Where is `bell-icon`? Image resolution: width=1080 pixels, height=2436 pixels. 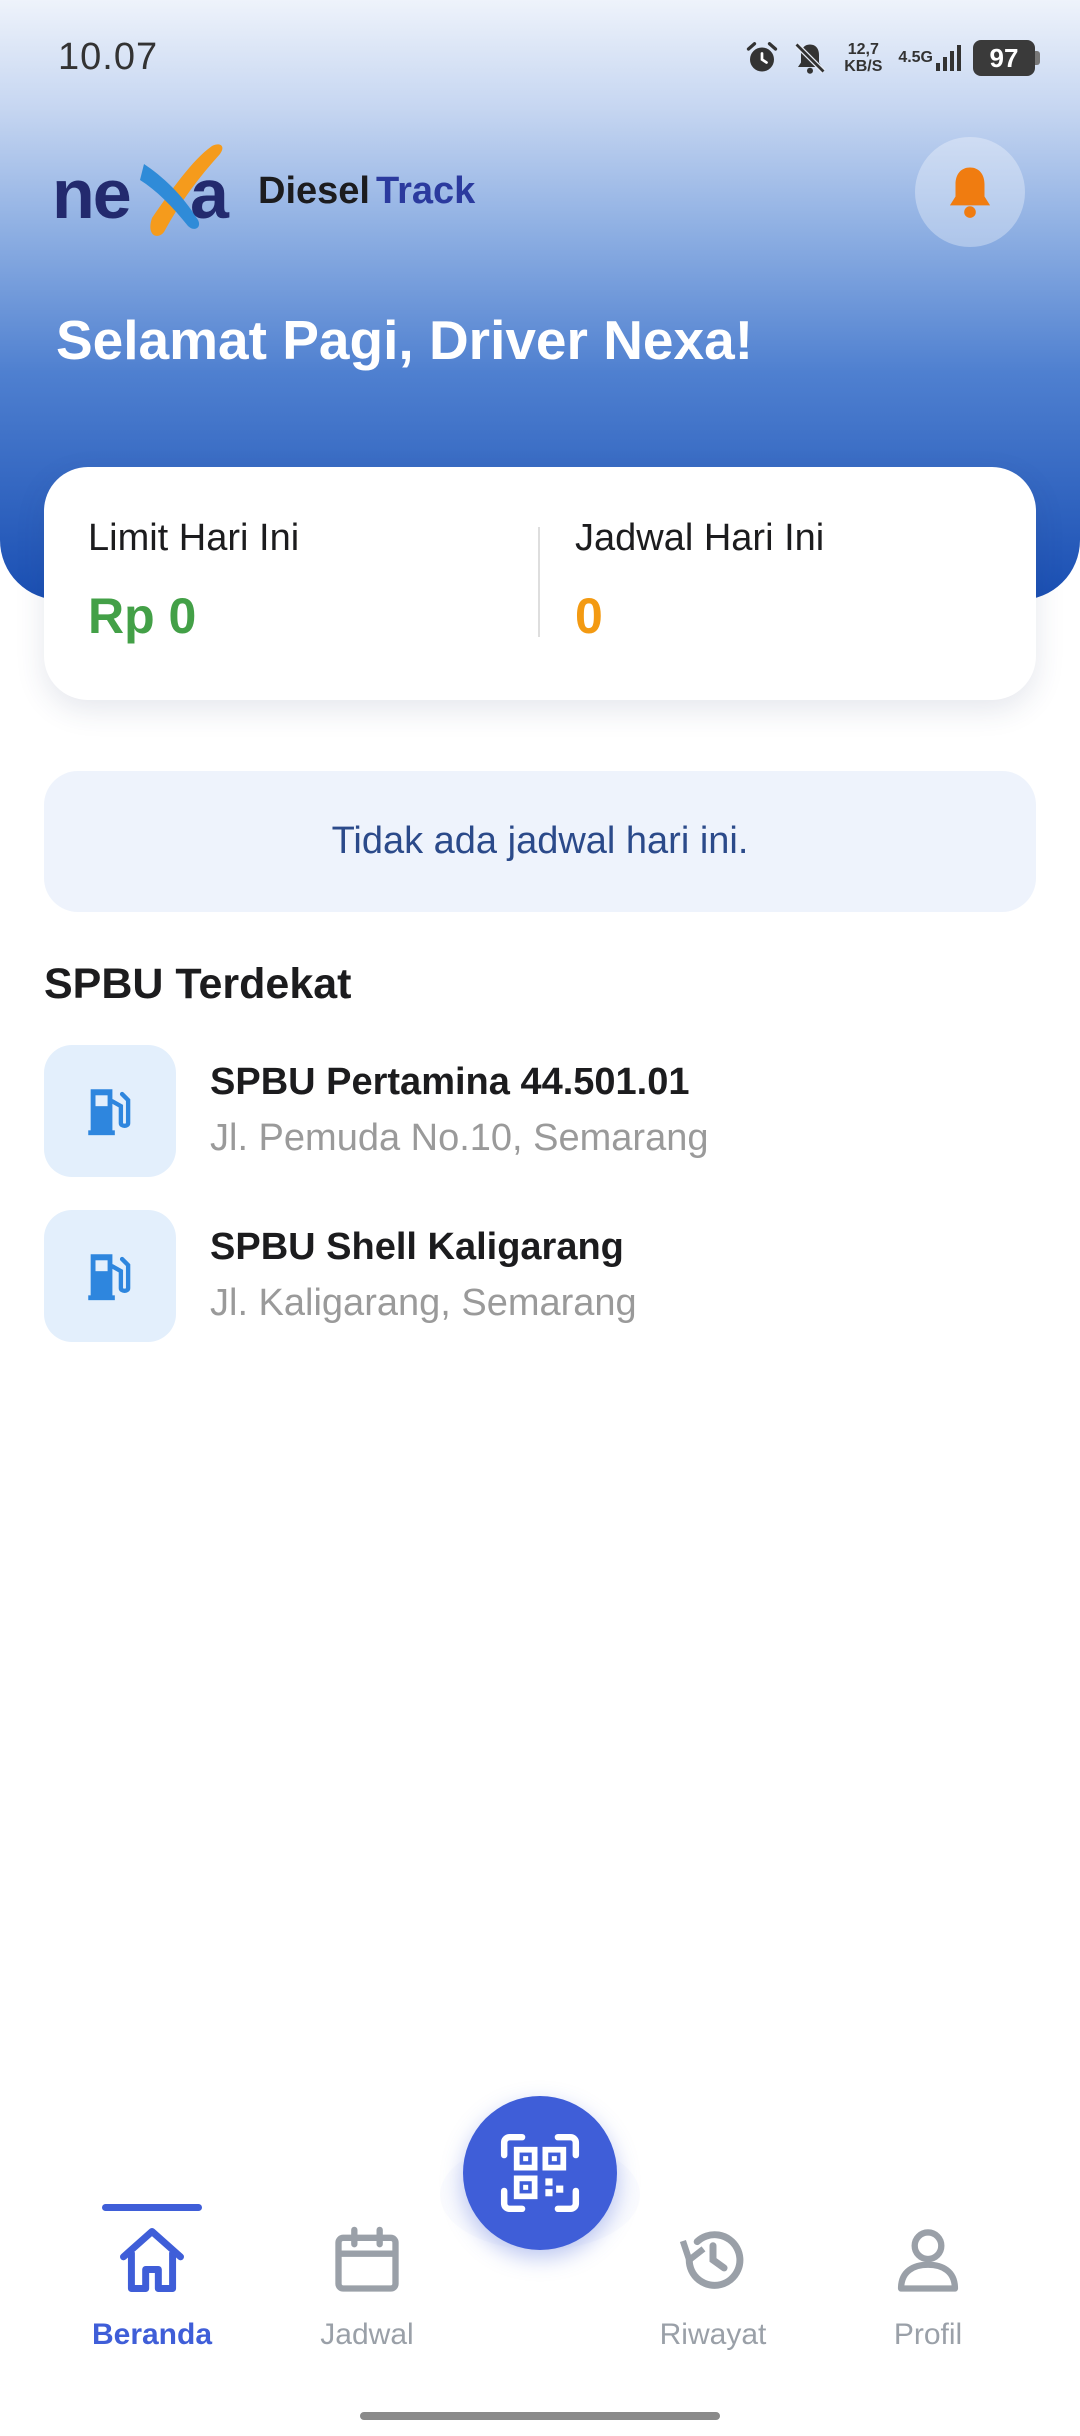
bell-icon is located at coordinates (970, 192).